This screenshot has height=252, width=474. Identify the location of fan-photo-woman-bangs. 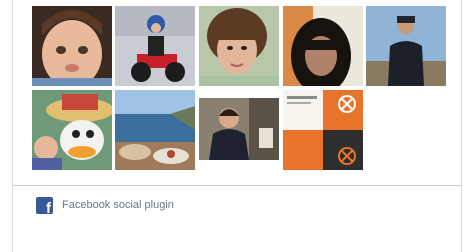
(239, 46).